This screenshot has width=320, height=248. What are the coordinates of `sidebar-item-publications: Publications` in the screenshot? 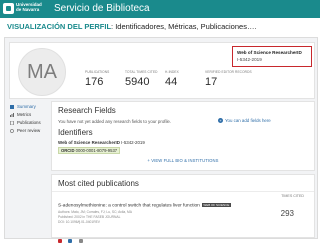 It's located at (28, 123).